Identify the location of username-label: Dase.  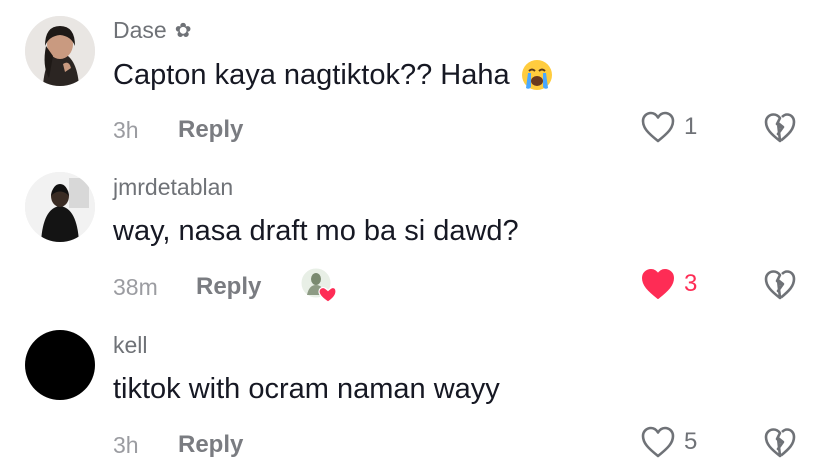
(140, 30).